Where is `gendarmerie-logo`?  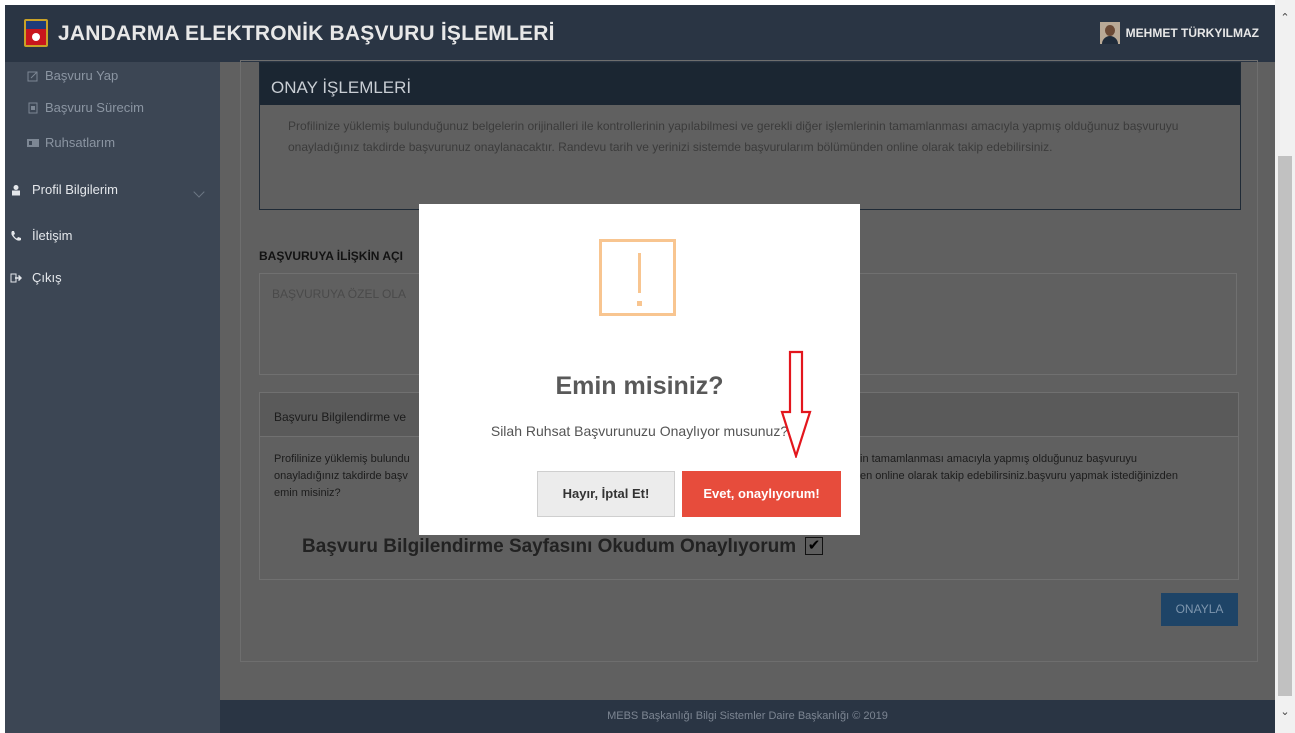 gendarmerie-logo is located at coordinates (36, 33).